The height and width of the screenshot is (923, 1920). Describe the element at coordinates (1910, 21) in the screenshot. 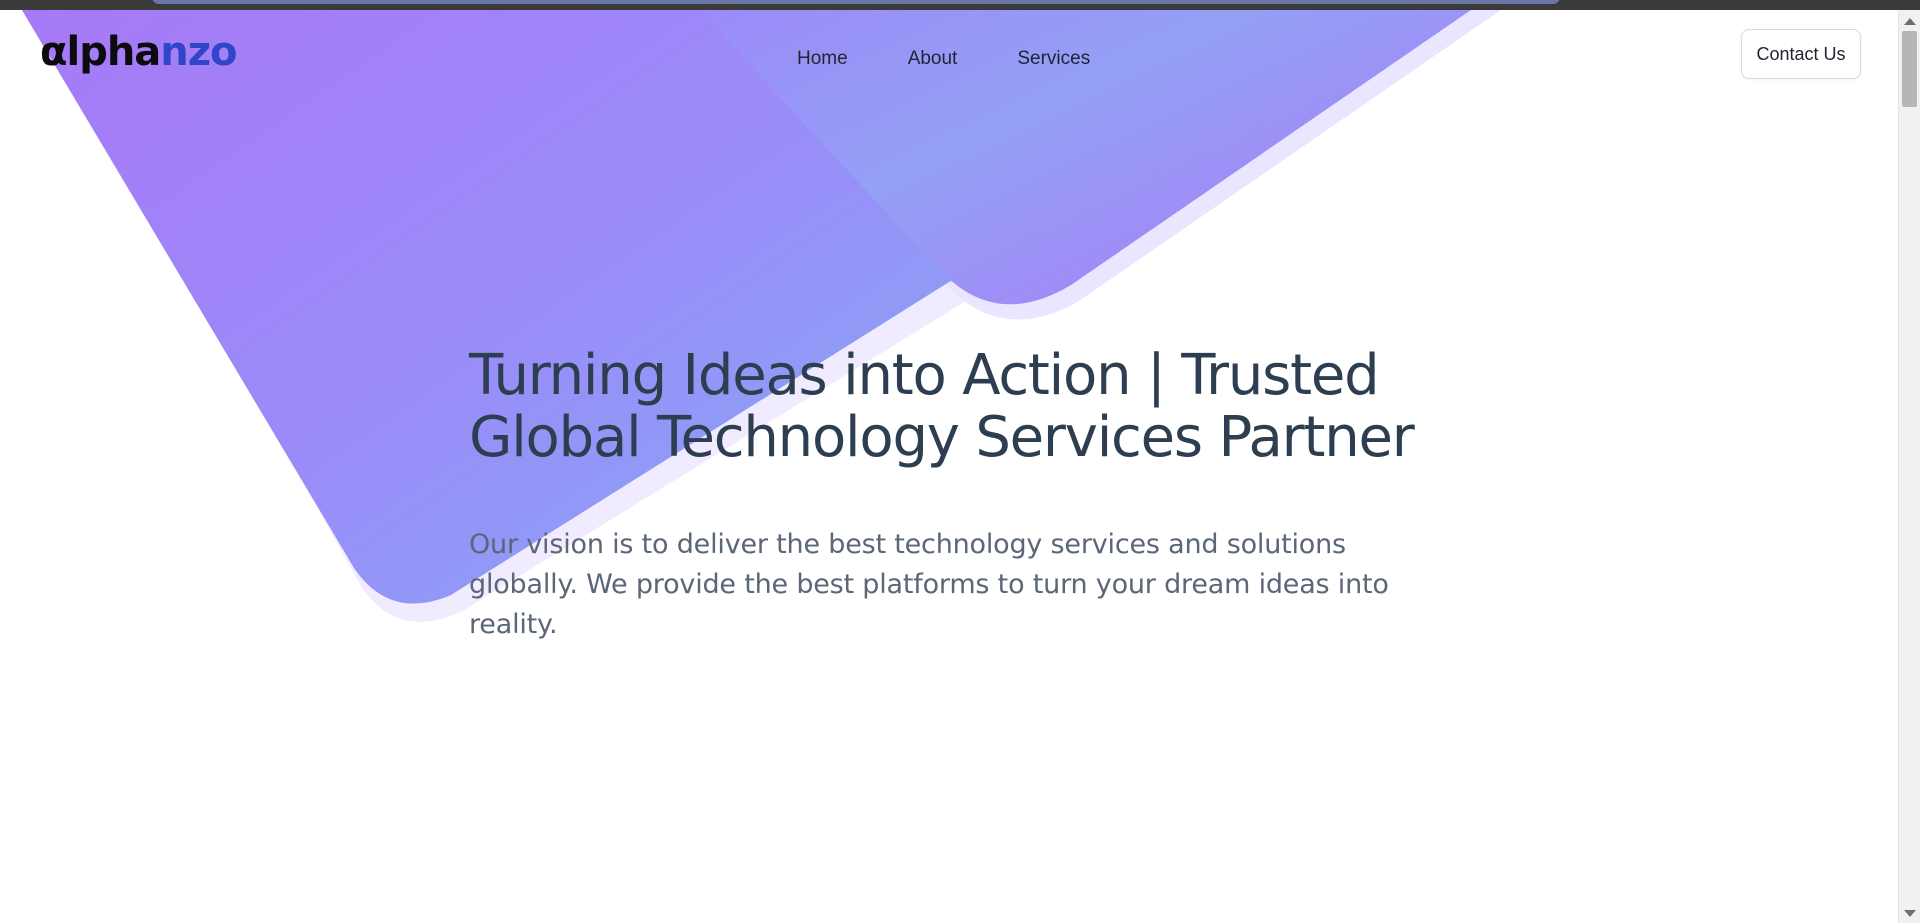

I see `scroll-up-icon` at that location.